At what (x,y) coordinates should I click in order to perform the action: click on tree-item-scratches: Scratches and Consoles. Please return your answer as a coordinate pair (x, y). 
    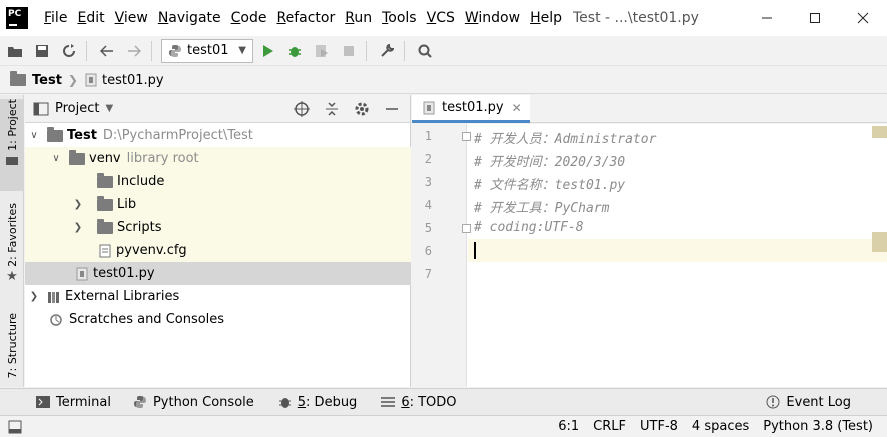
    Looking at the image, I should click on (218, 319).